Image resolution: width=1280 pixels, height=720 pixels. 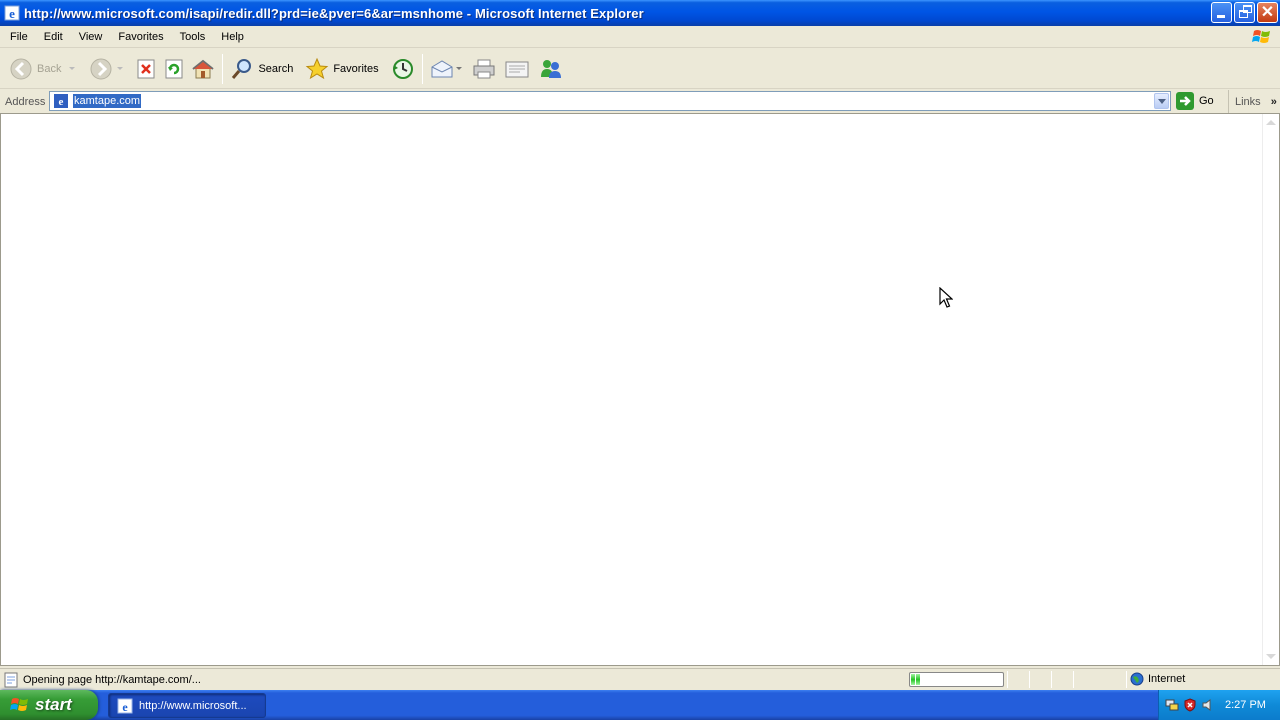 I want to click on search-label: Search, so click(x=276, y=68).